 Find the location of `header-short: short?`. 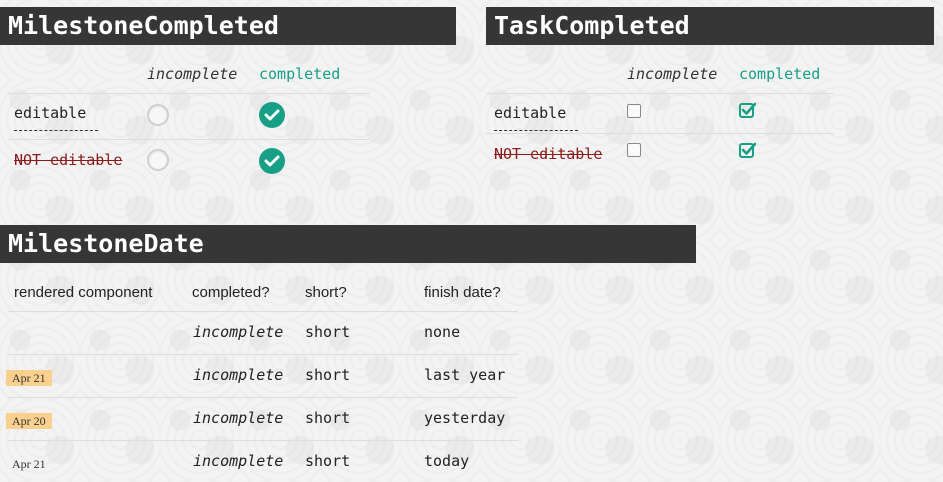

header-short: short? is located at coordinates (326, 292).